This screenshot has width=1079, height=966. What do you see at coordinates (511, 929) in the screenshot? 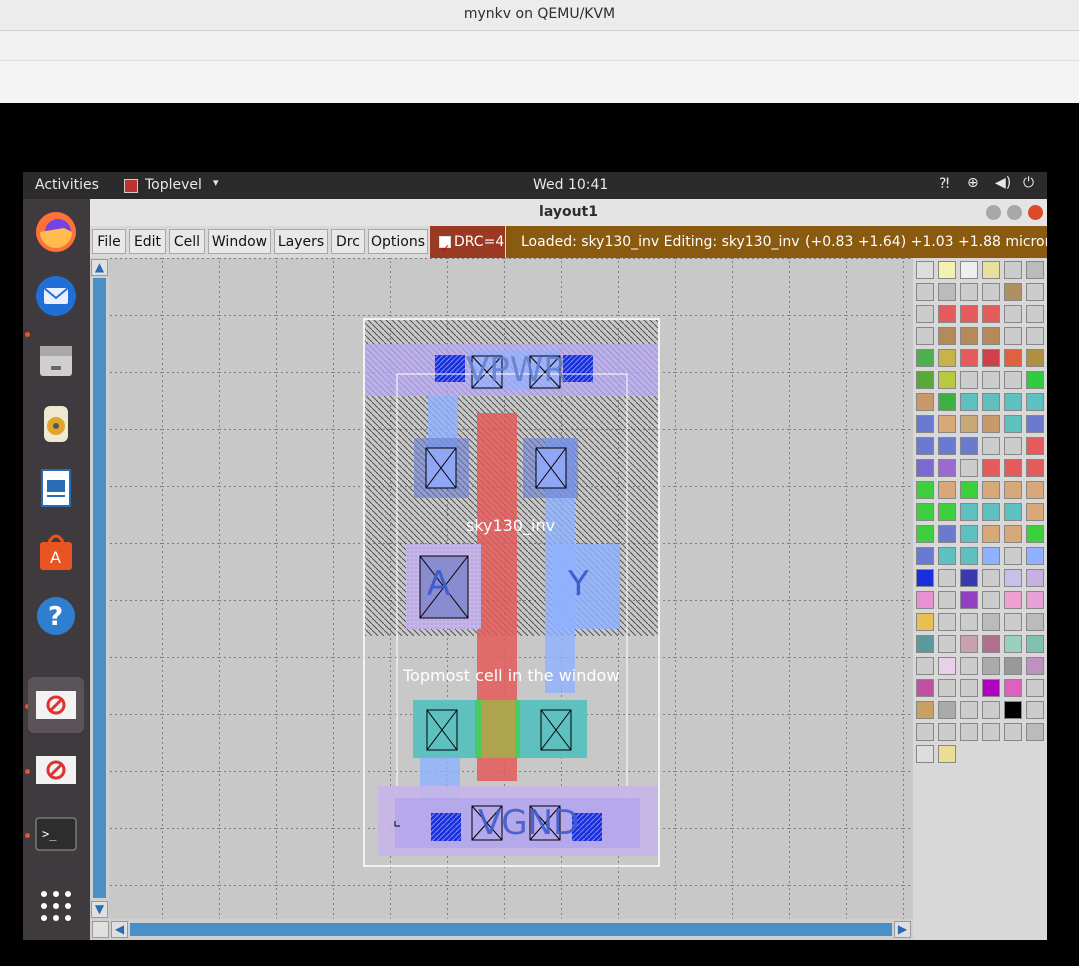
I see `horizontal-scroll-thumb` at bounding box center [511, 929].